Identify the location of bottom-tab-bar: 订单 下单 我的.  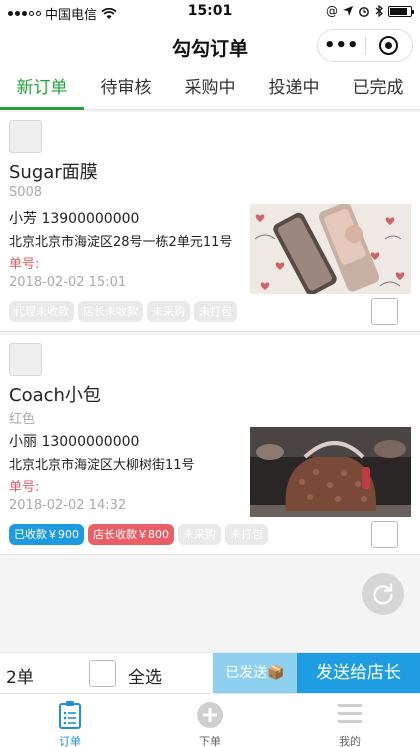
(210, 720).